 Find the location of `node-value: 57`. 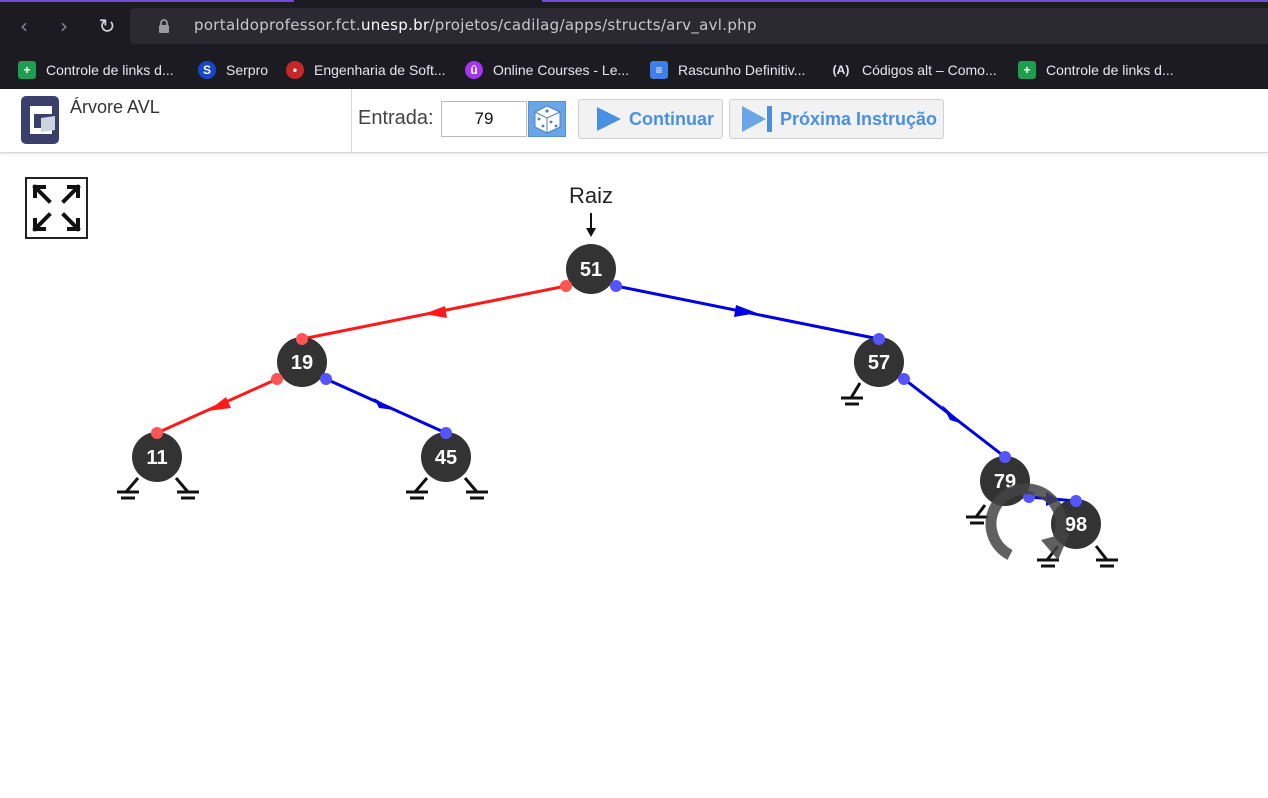

node-value: 57 is located at coordinates (879, 363).